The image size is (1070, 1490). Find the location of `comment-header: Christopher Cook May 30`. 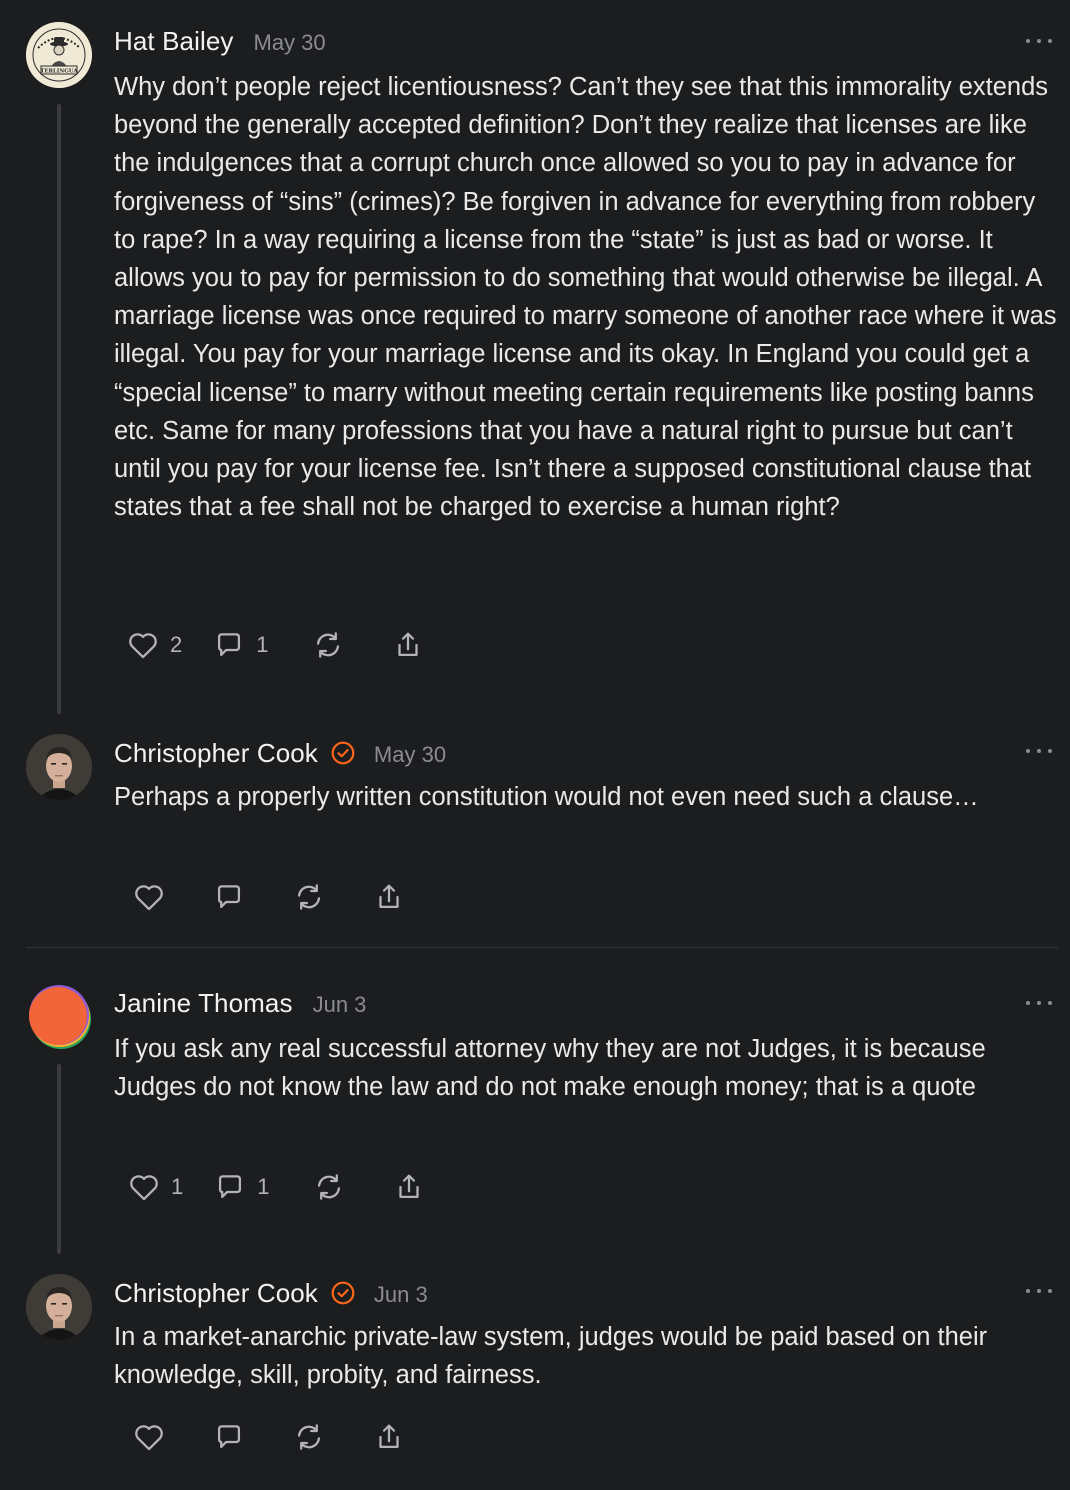

comment-header: Christopher Cook May 30 is located at coordinates (280, 752).